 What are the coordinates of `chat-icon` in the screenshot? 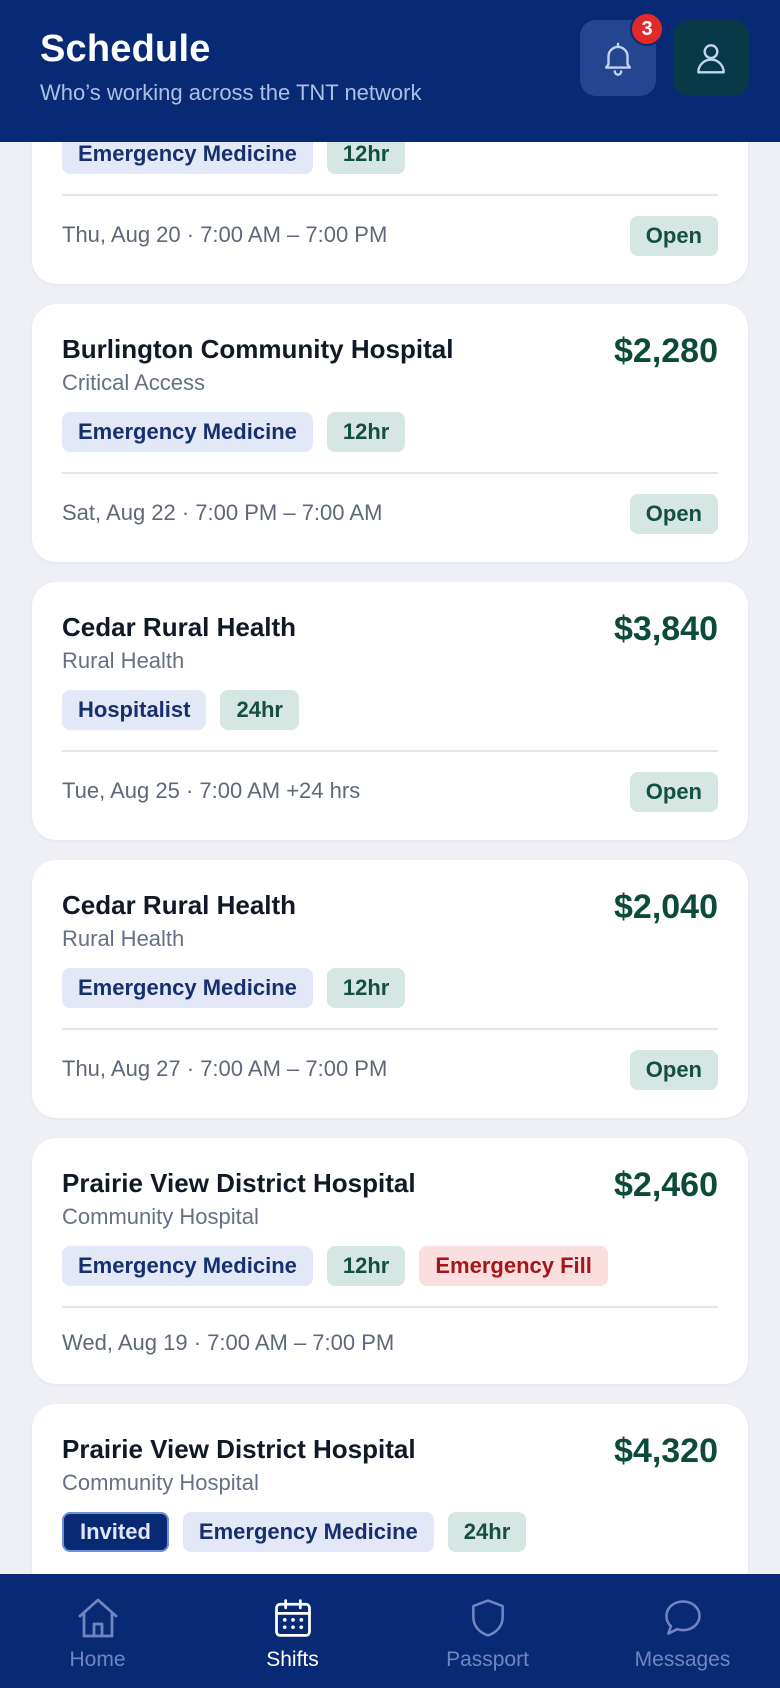 It's located at (682, 1617).